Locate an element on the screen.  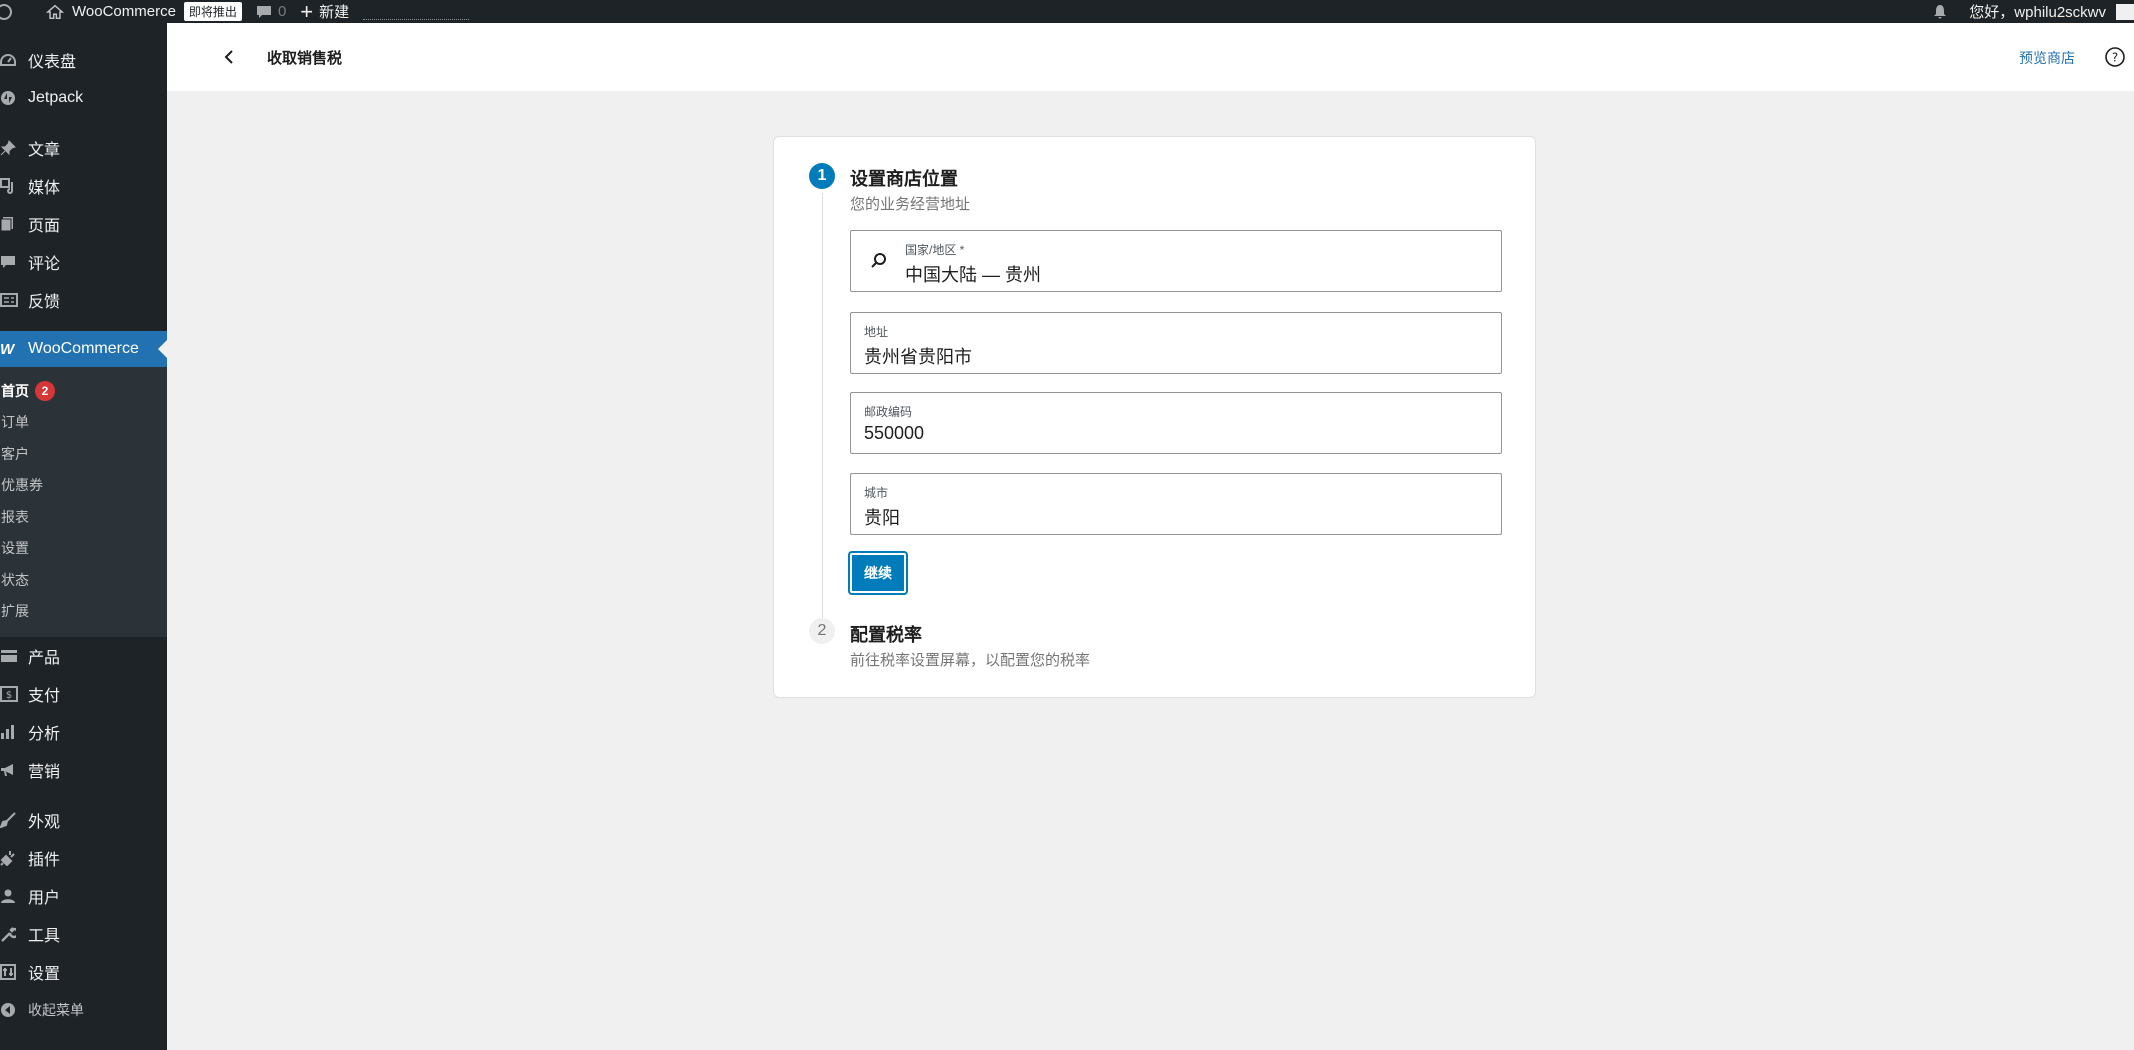
sidebar-item-comments: 评论 is located at coordinates (83, 262).